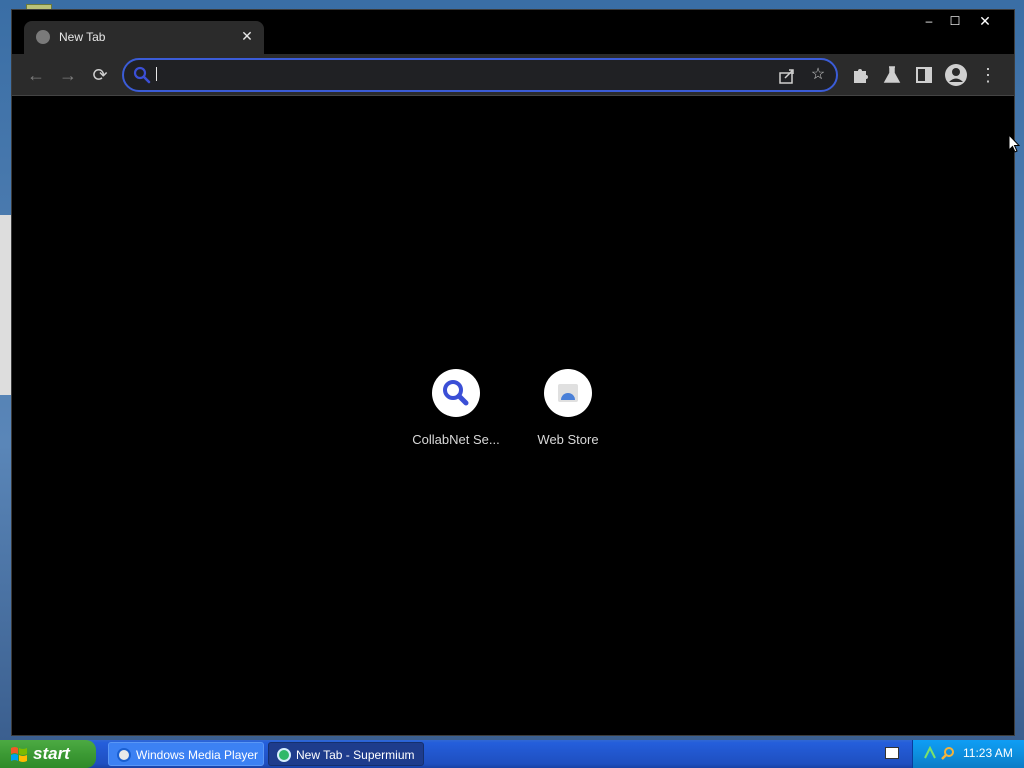 The width and height of the screenshot is (1024, 768). Describe the element at coordinates (51, 753) in the screenshot. I see `start-label: start` at that location.